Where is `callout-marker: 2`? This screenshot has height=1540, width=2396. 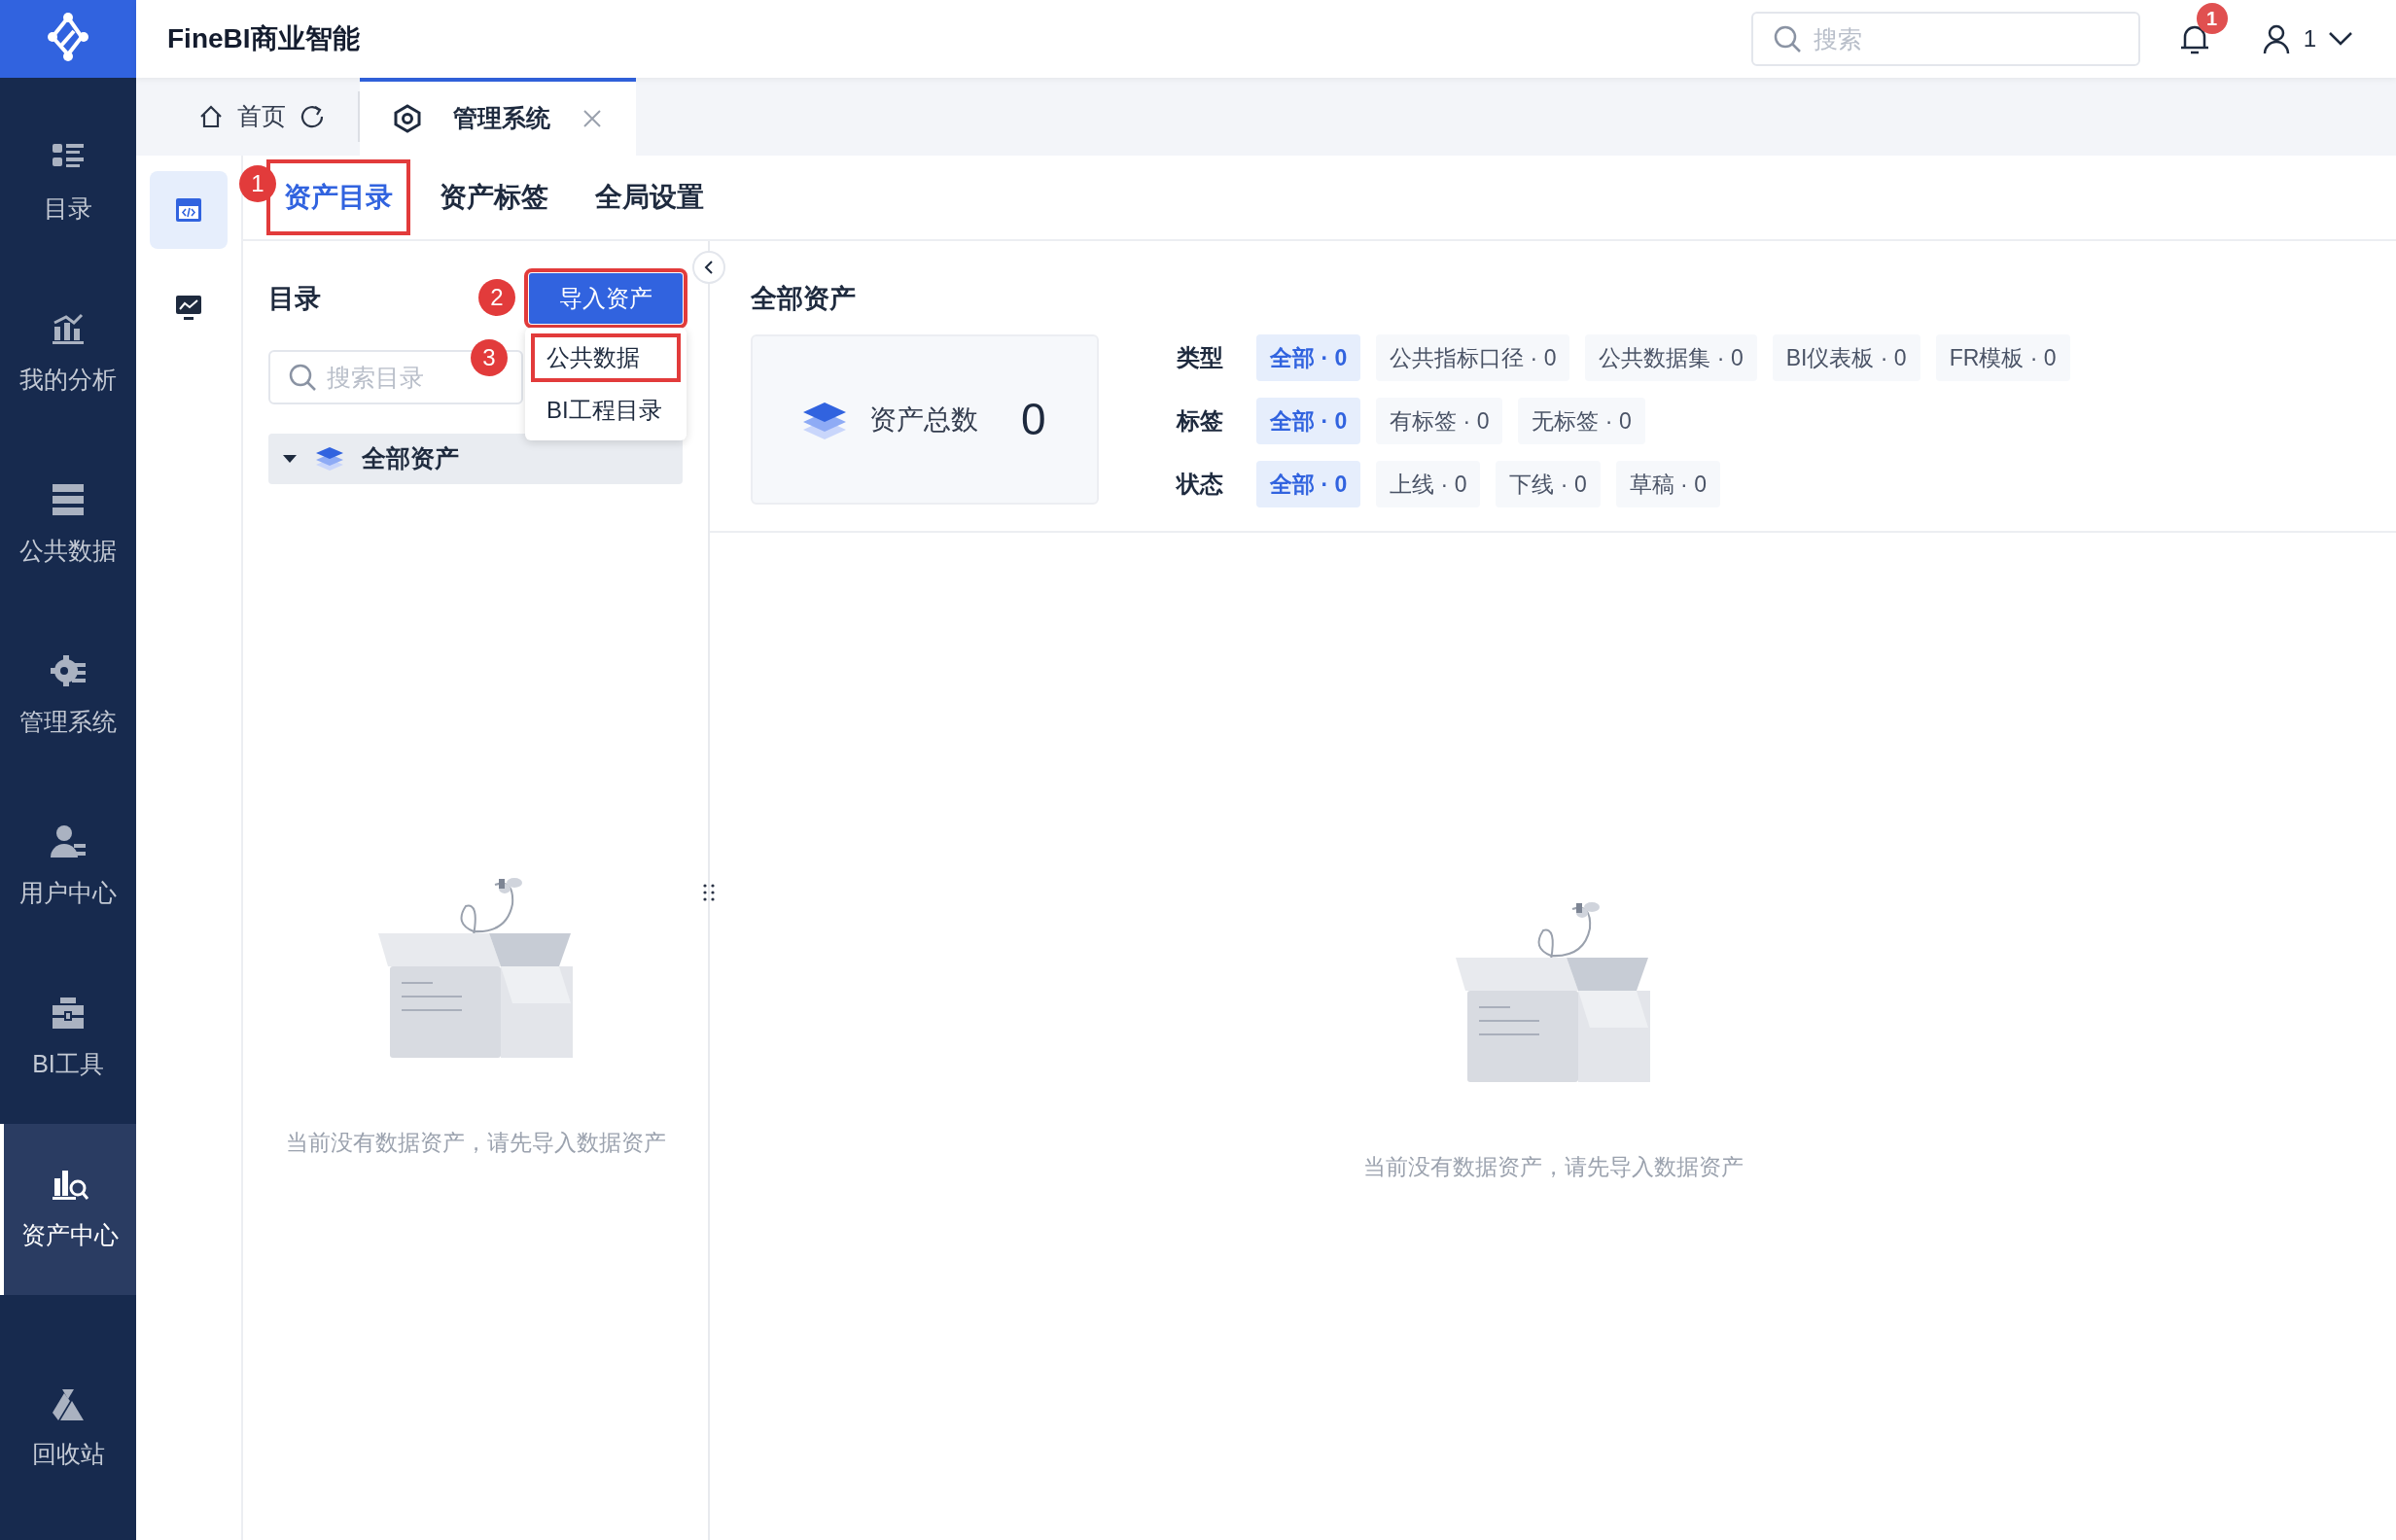
callout-marker: 2 is located at coordinates (496, 297).